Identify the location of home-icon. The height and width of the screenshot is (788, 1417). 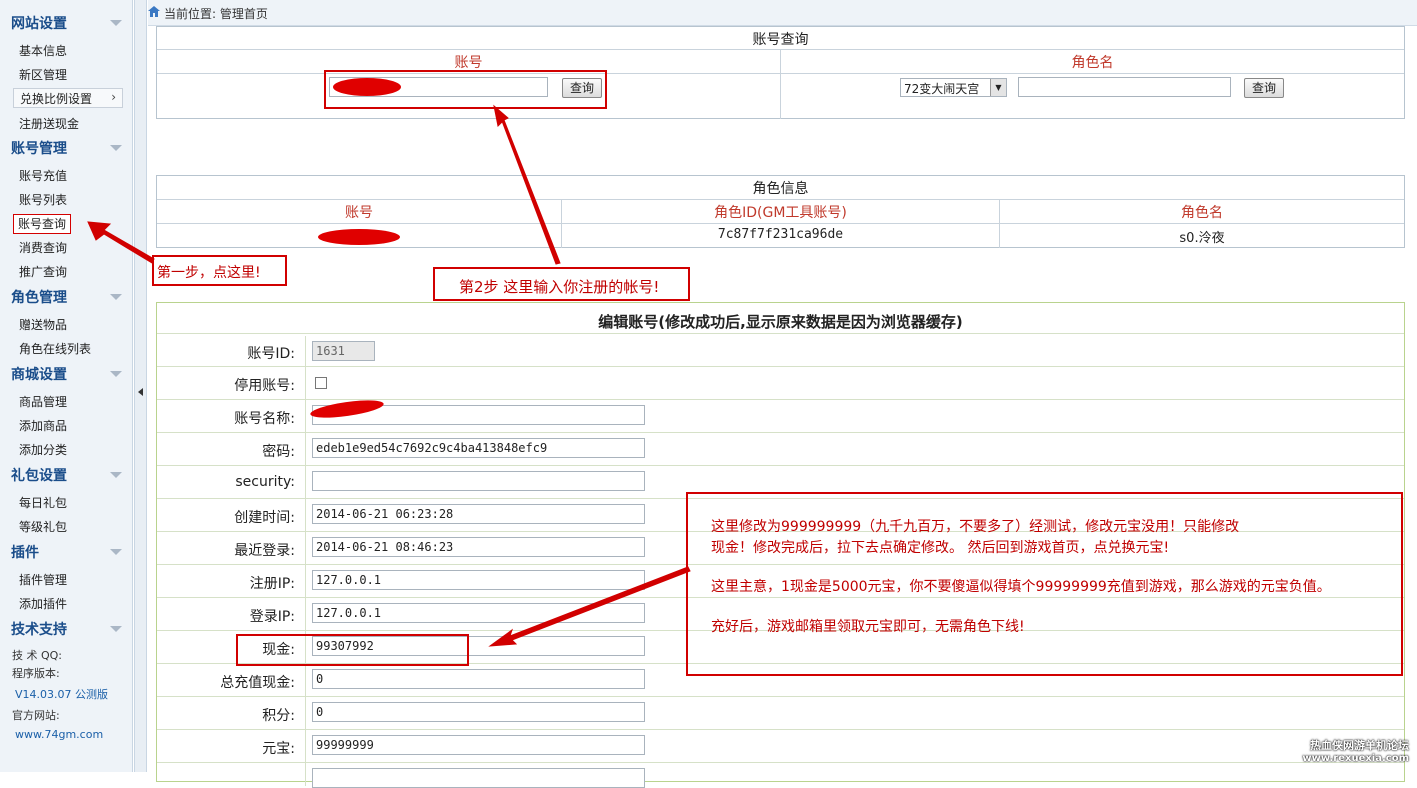
(154, 11).